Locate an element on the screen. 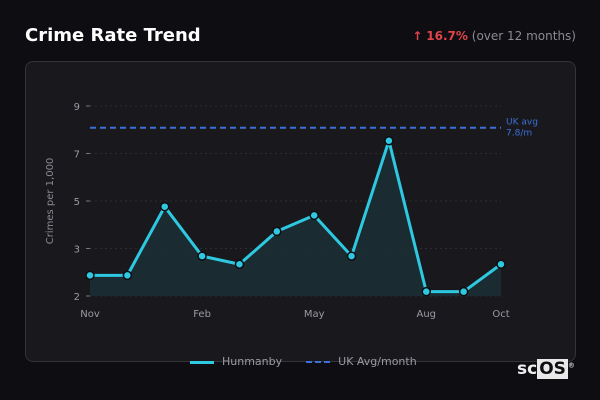 This screenshot has height=400, width=600. uk-average-value-label: 7.8/m is located at coordinates (519, 134).